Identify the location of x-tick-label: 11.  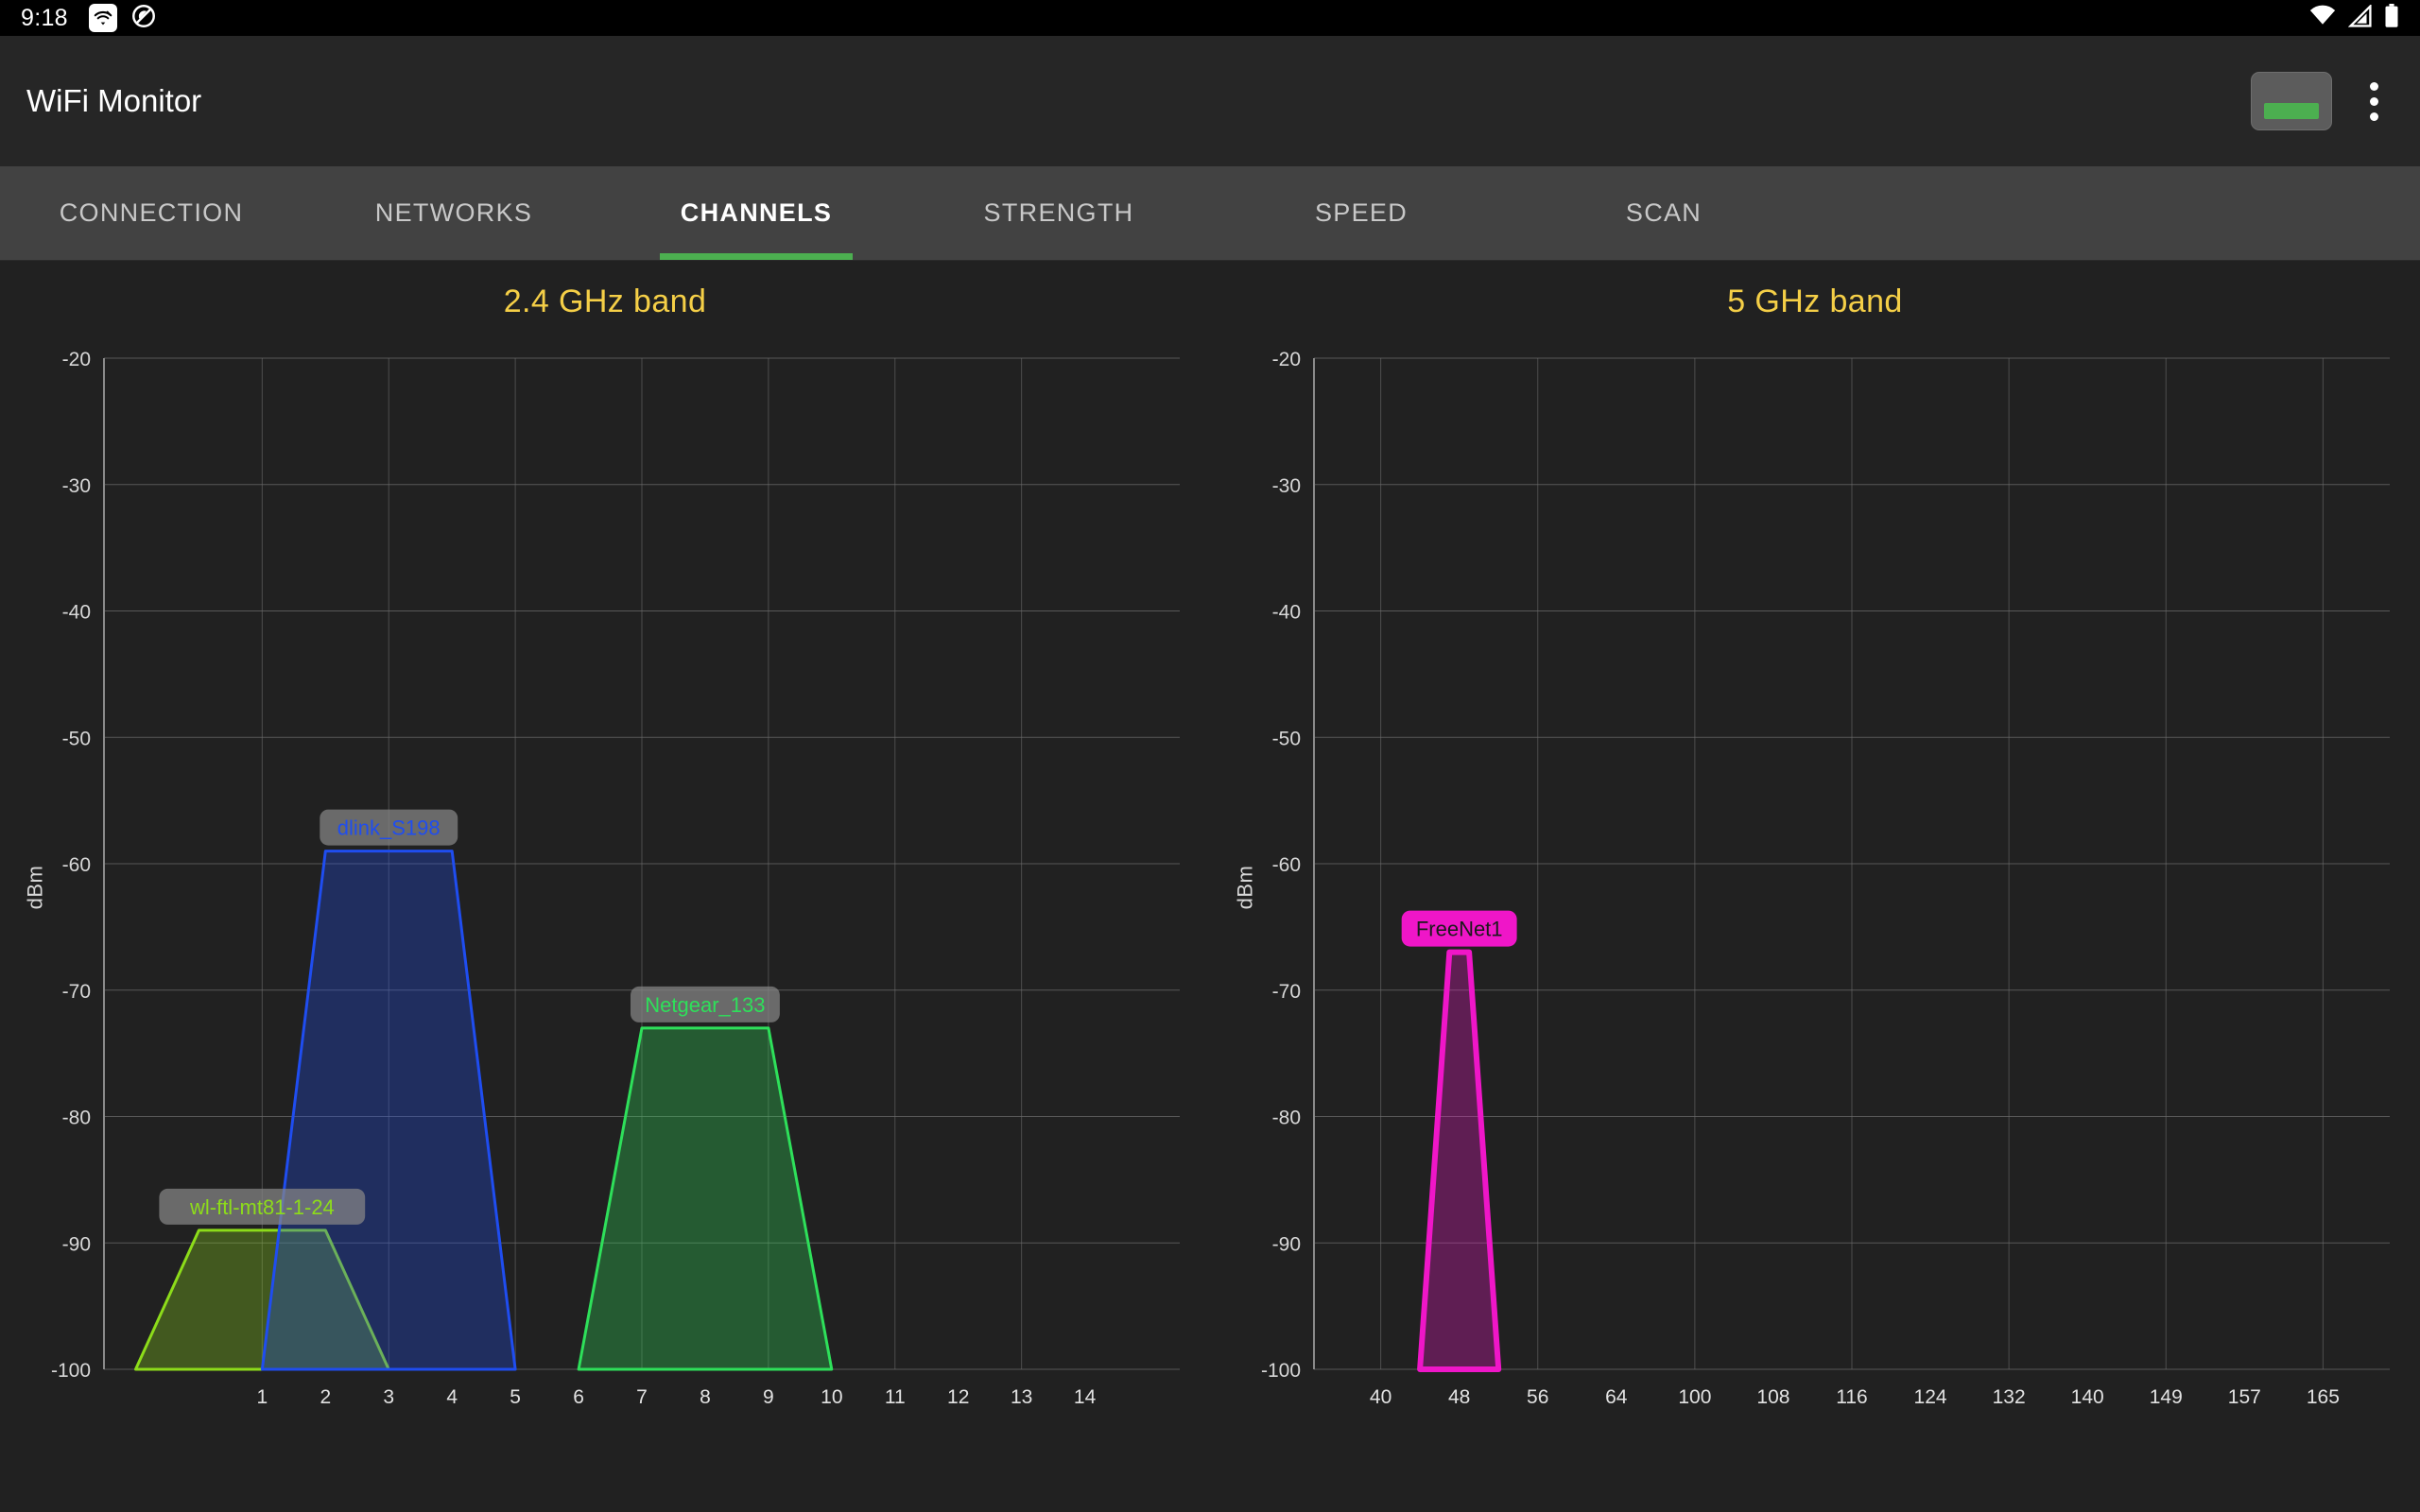
(895, 1397).